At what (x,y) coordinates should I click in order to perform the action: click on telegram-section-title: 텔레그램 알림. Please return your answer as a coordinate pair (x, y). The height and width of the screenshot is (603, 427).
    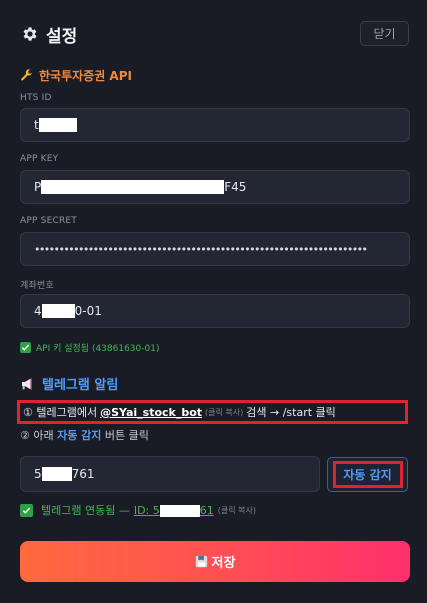
    Looking at the image, I should click on (69, 383).